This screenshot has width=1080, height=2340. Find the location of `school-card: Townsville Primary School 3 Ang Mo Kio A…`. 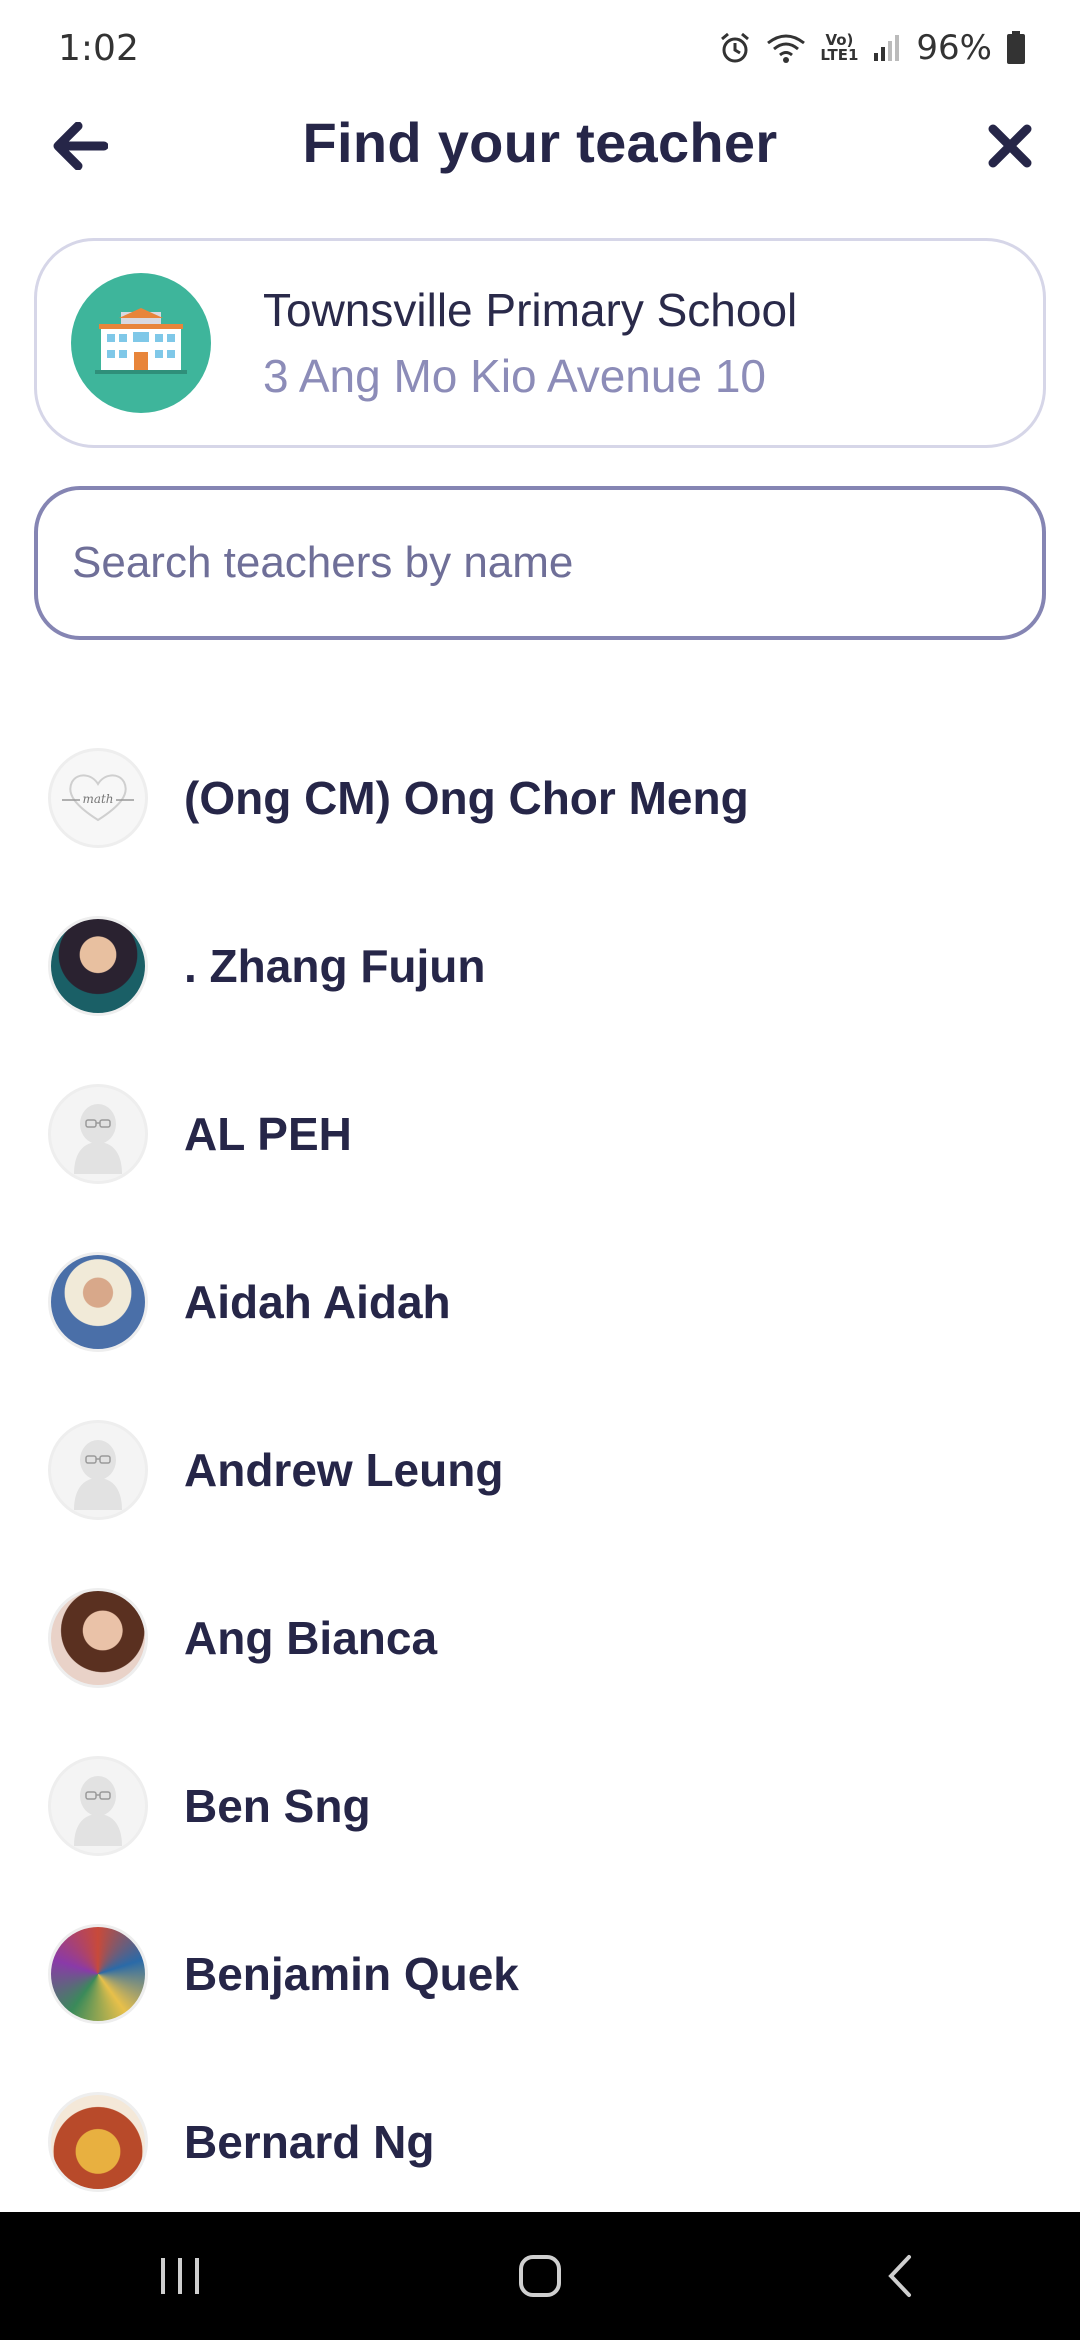

school-card: Townsville Primary School 3 Ang Mo Kio A… is located at coordinates (540, 343).